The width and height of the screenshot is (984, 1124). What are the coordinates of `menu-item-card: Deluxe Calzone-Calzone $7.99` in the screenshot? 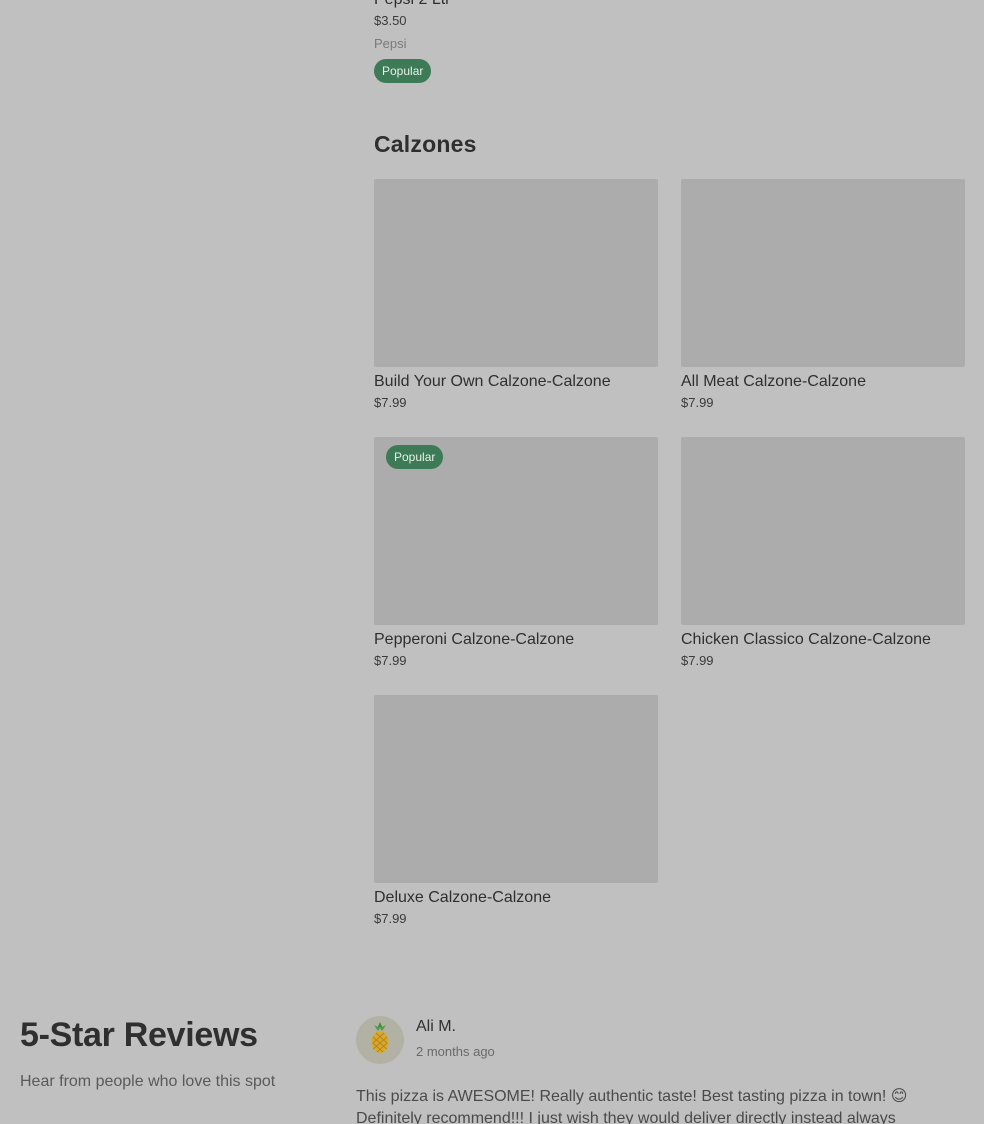 It's located at (516, 811).